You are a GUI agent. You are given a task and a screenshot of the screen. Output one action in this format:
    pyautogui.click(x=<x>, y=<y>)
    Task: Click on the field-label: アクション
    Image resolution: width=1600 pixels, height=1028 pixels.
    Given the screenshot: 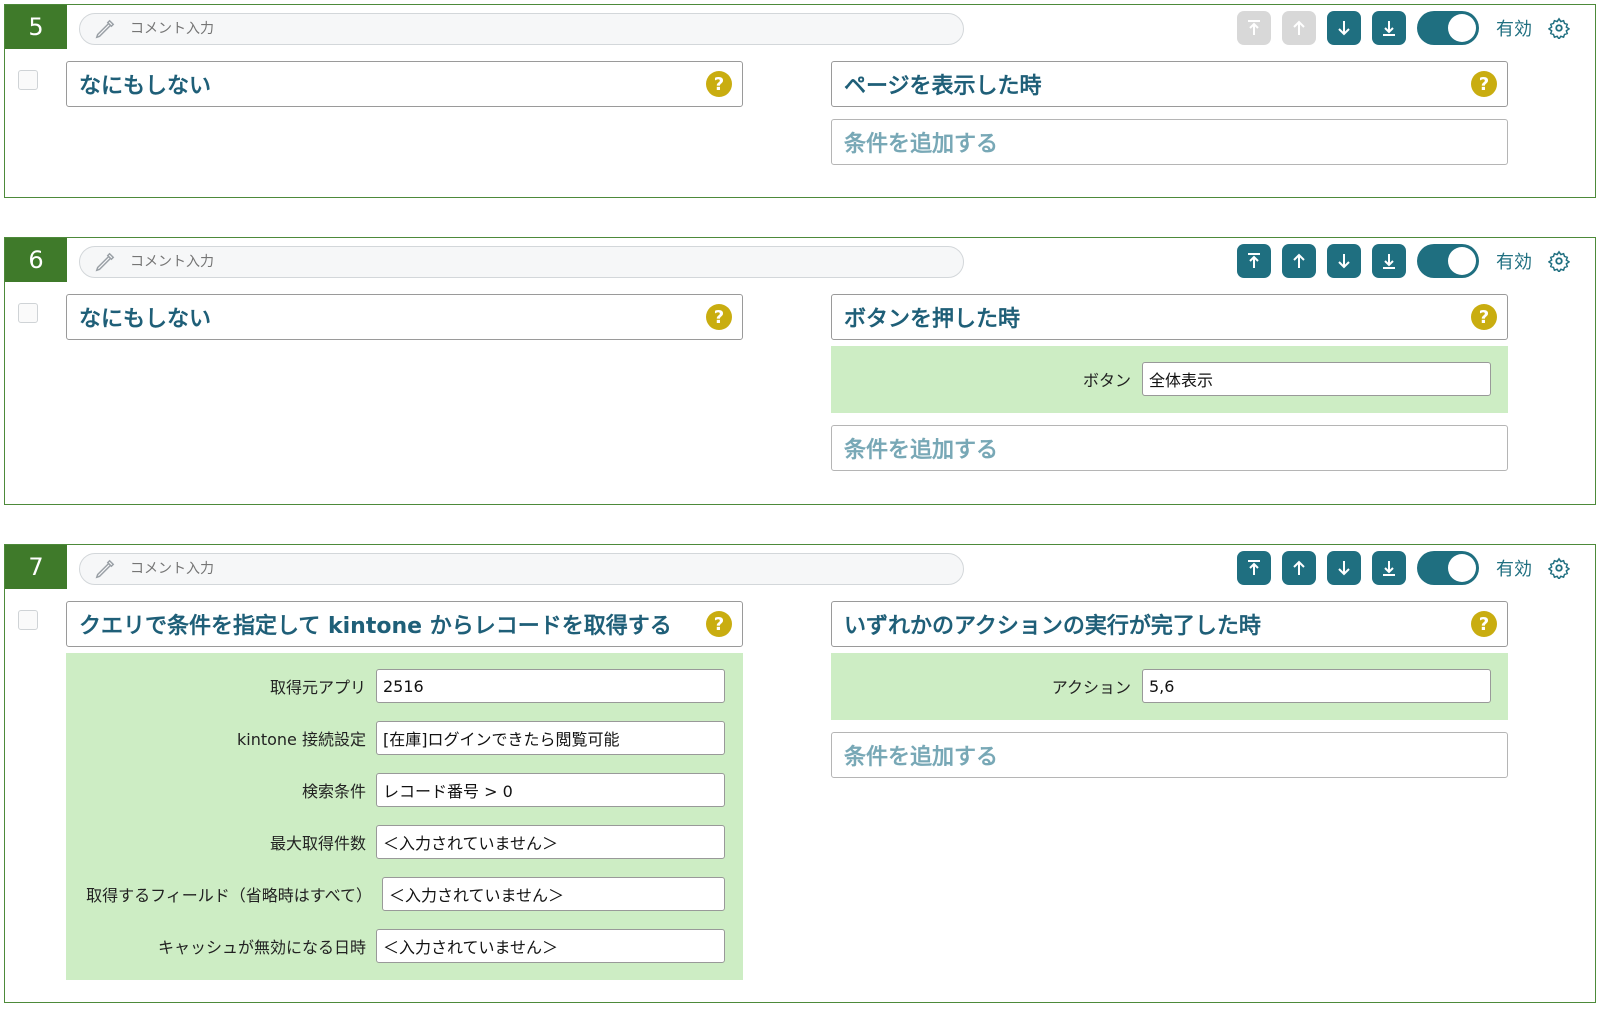 What is the action you would take?
    pyautogui.click(x=1091, y=687)
    